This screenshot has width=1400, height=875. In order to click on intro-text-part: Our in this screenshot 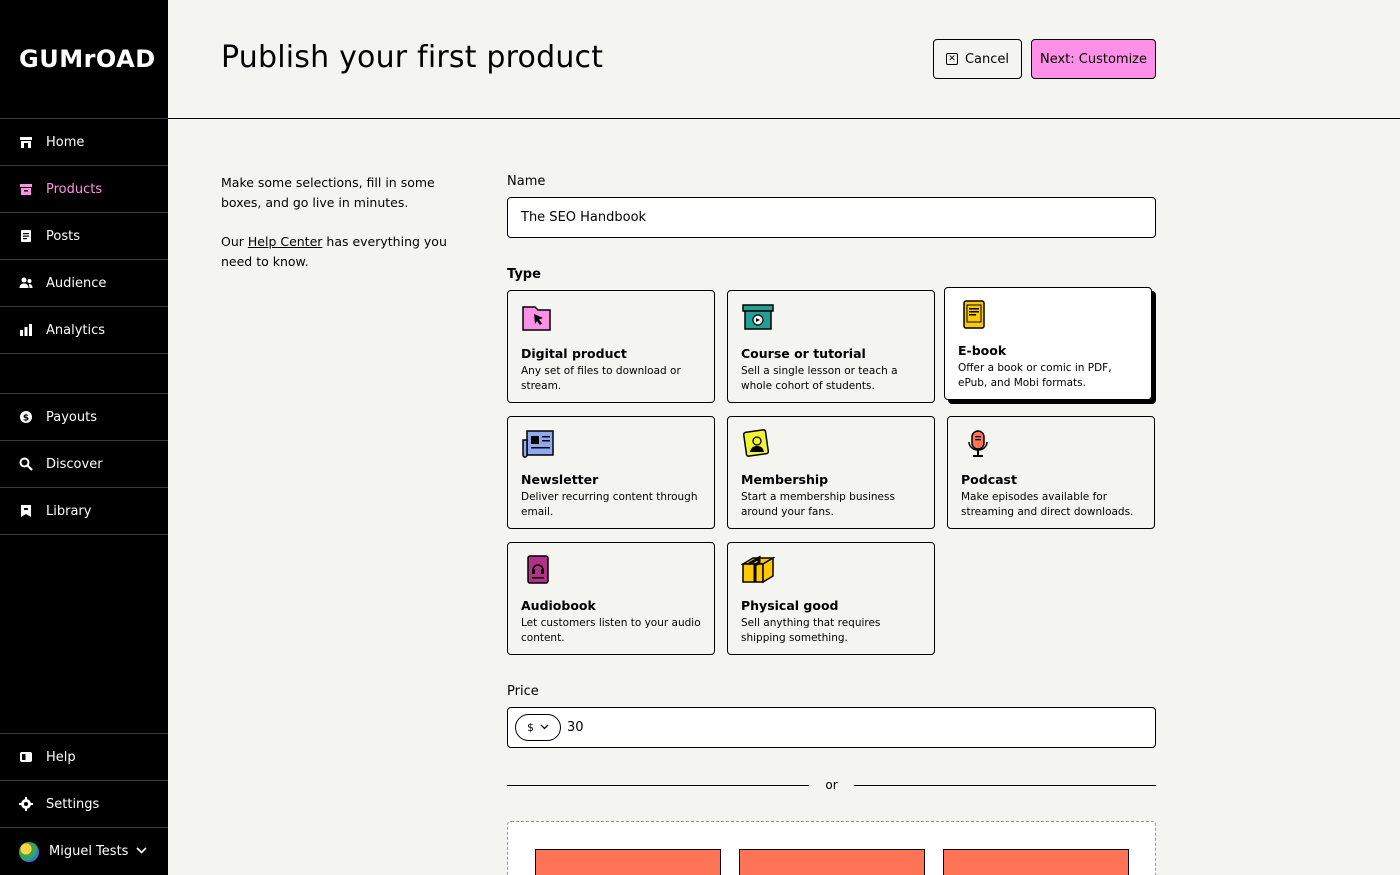, I will do `click(234, 241)`.